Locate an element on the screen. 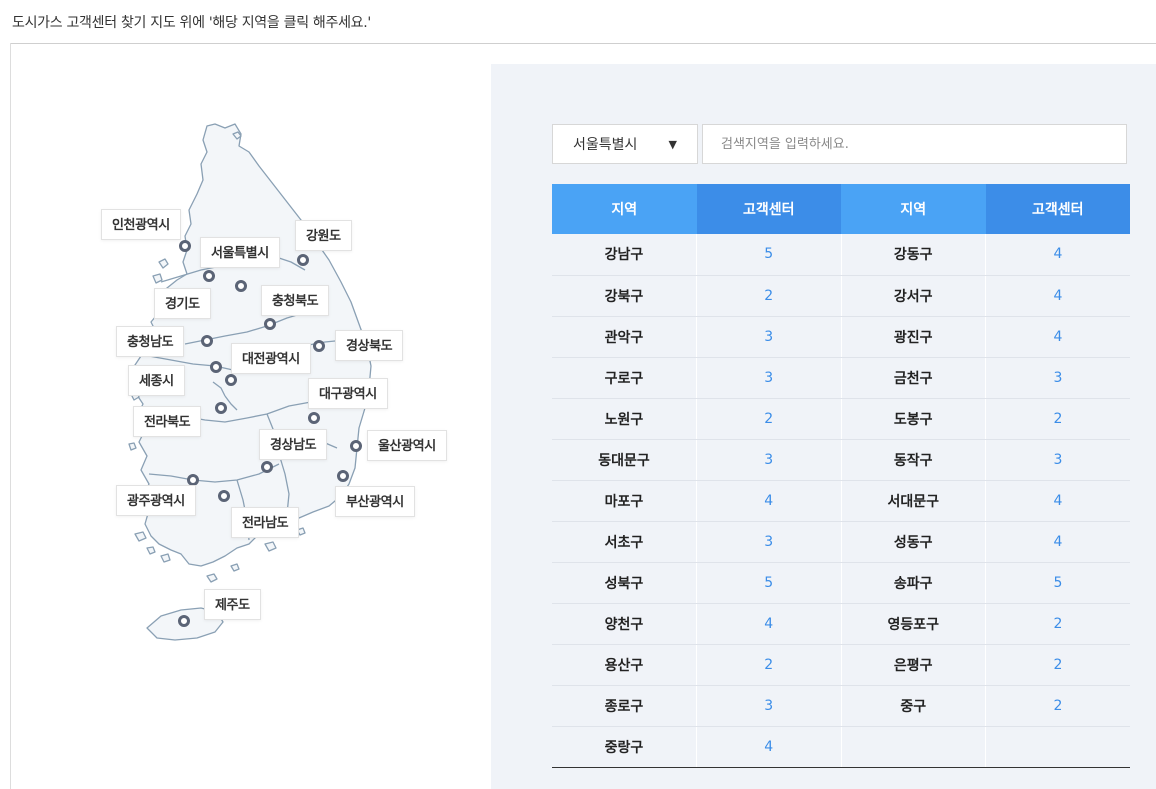  page-instruction: 도시가스 고객센터 찾기 지도 위에 '해당 지역을 클릭 해주세요.' is located at coordinates (191, 23).